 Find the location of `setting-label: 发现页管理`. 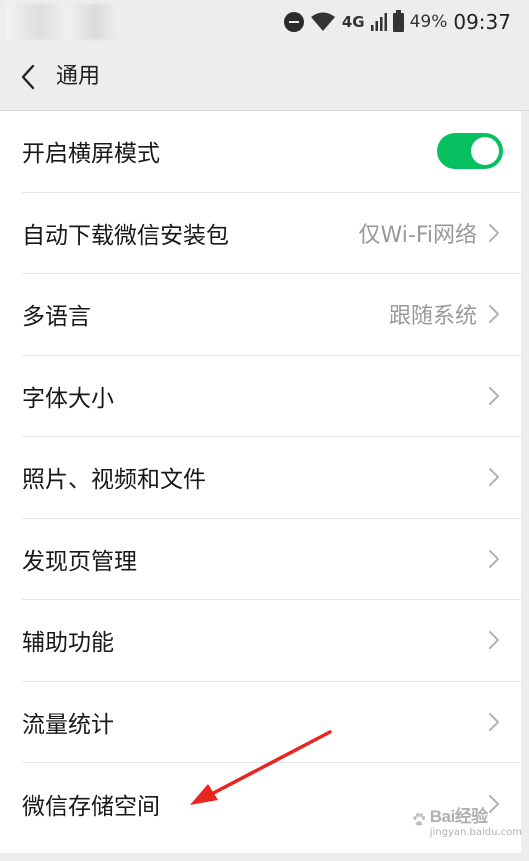

setting-label: 发现页管理 is located at coordinates (79, 561).